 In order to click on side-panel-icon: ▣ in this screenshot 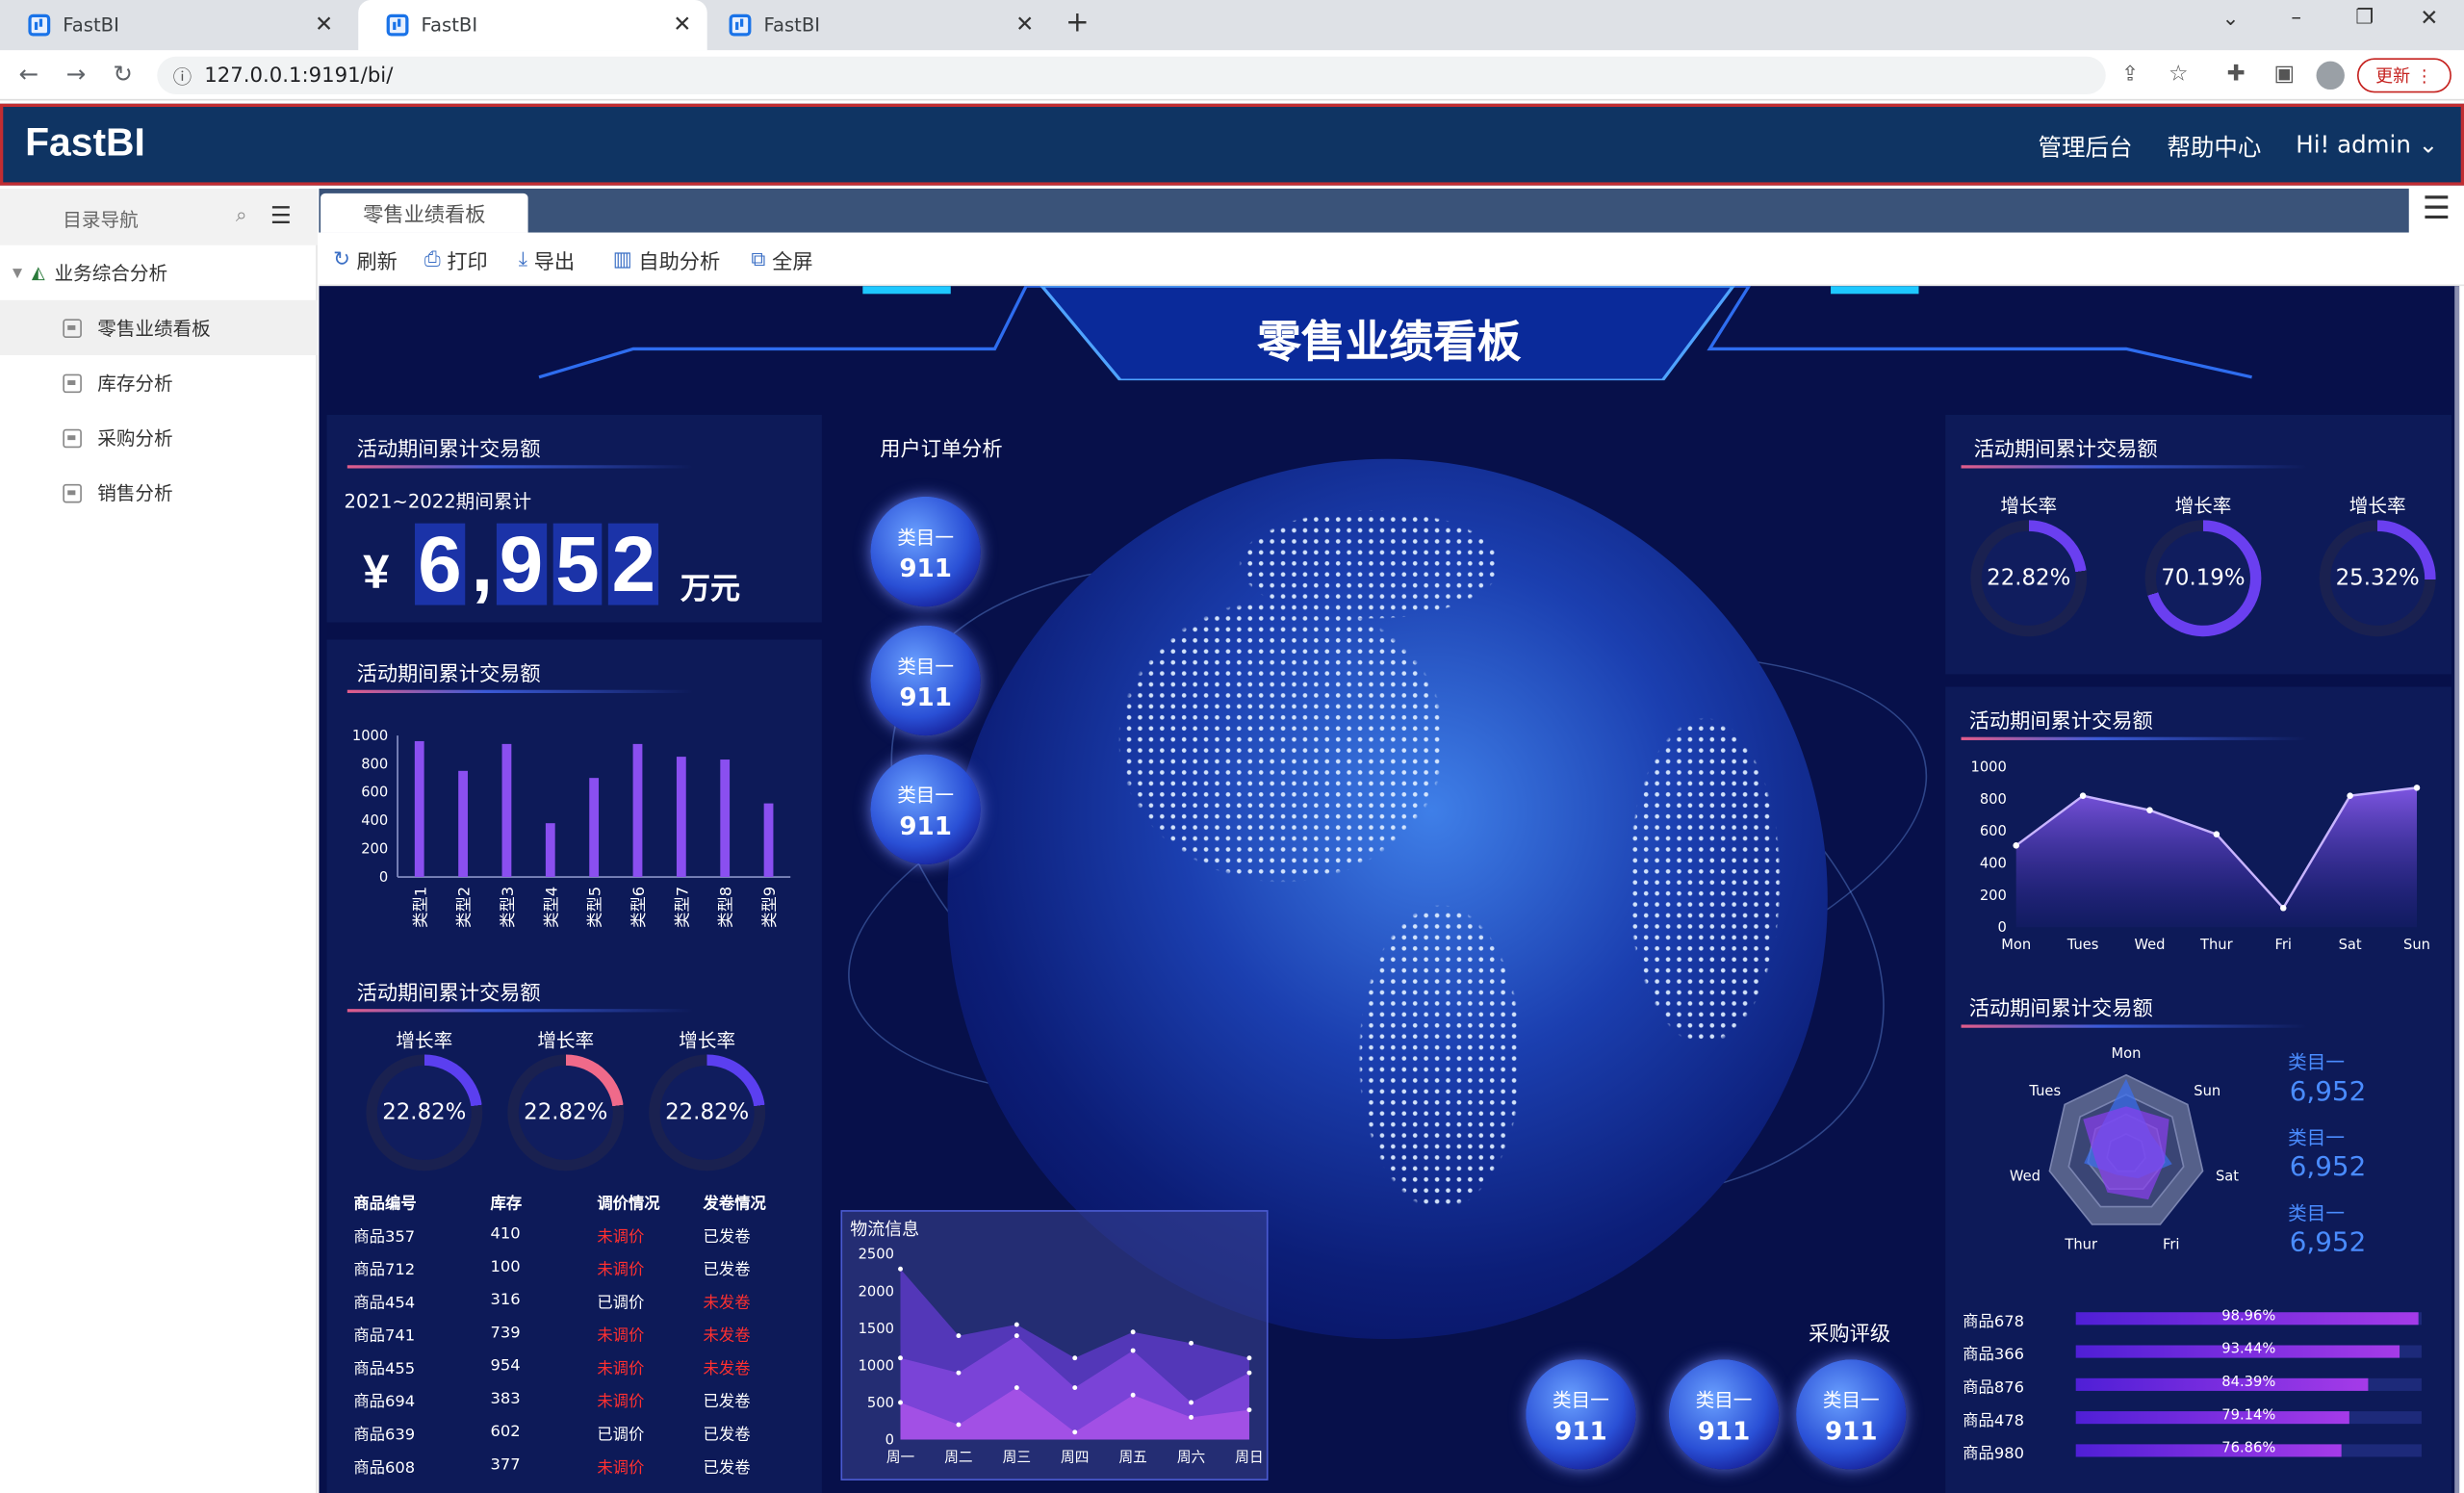, I will do `click(2284, 74)`.